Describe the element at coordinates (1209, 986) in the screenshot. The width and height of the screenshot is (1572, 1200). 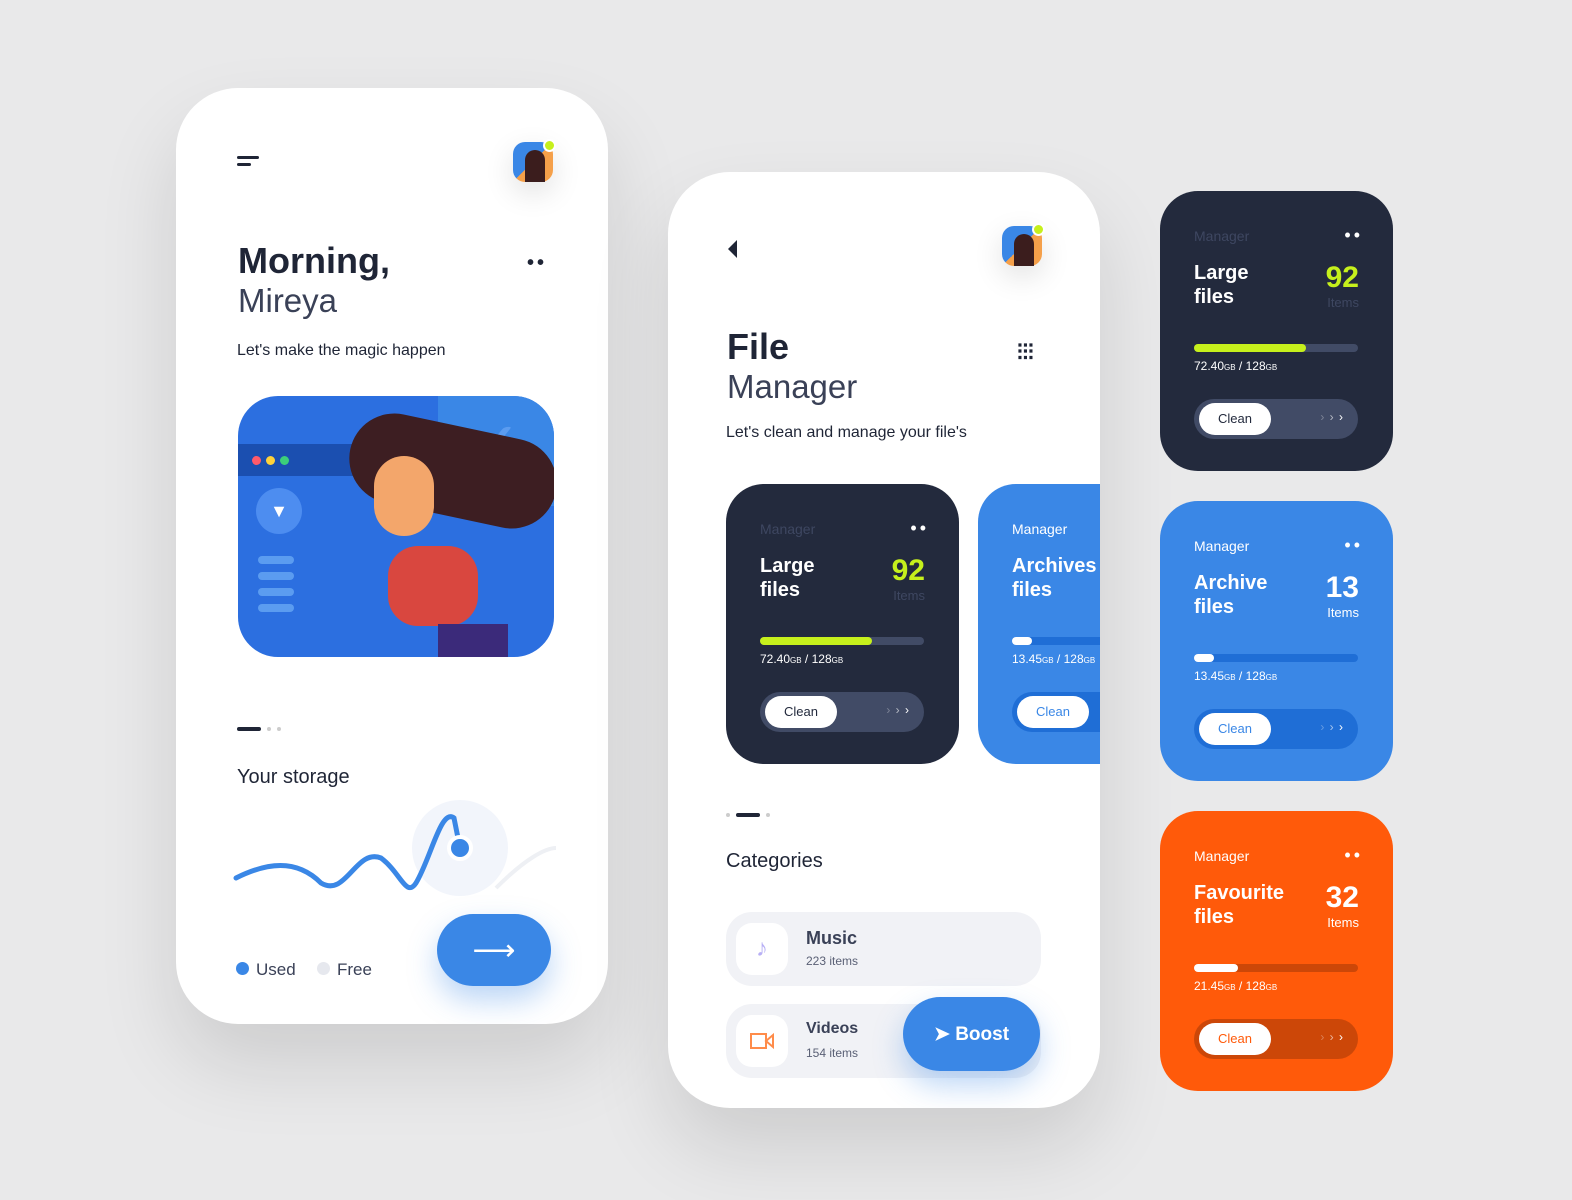
I see `used-value: 21.45` at that location.